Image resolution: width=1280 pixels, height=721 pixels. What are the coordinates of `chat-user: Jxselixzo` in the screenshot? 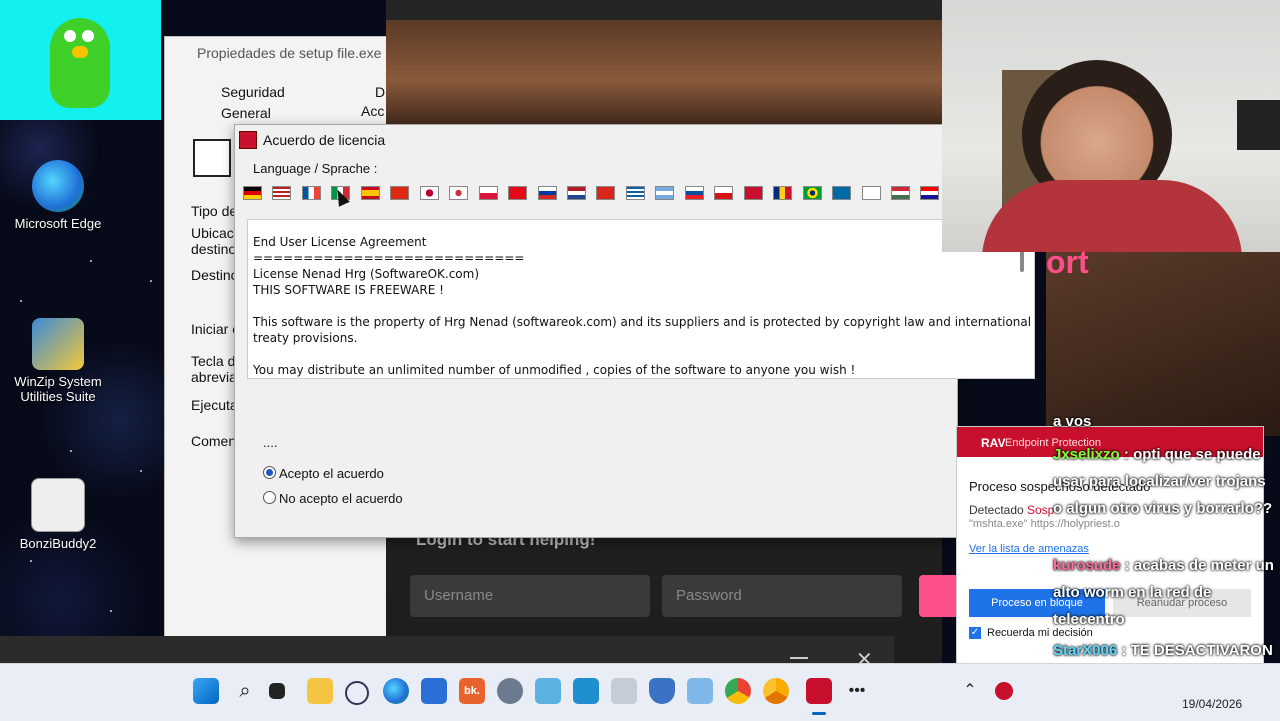 It's located at (1086, 454).